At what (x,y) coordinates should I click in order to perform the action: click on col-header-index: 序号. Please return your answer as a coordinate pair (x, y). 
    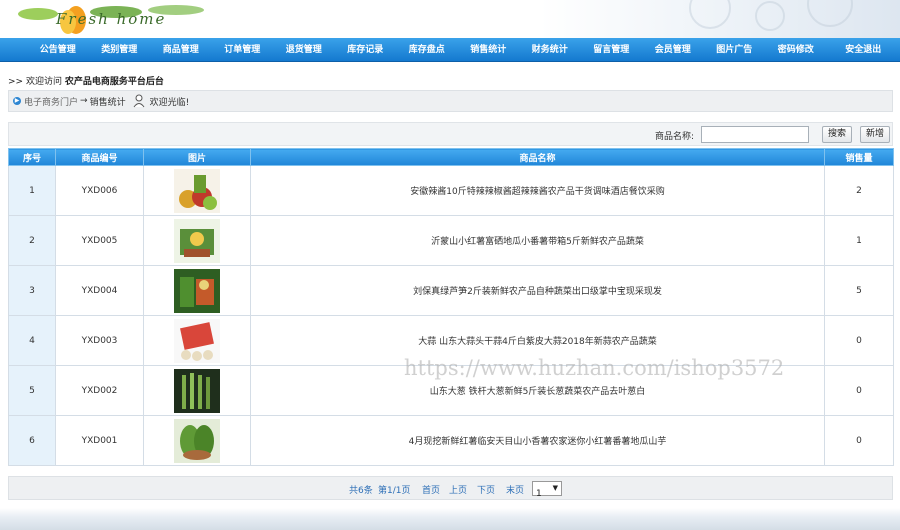
    Looking at the image, I should click on (32, 157).